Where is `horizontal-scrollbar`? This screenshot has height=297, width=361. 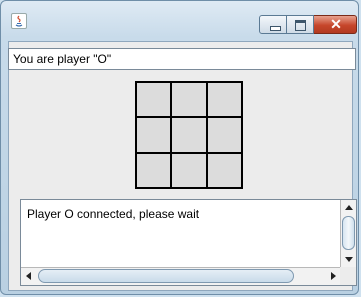
horizontal-scrollbar is located at coordinates (181, 276).